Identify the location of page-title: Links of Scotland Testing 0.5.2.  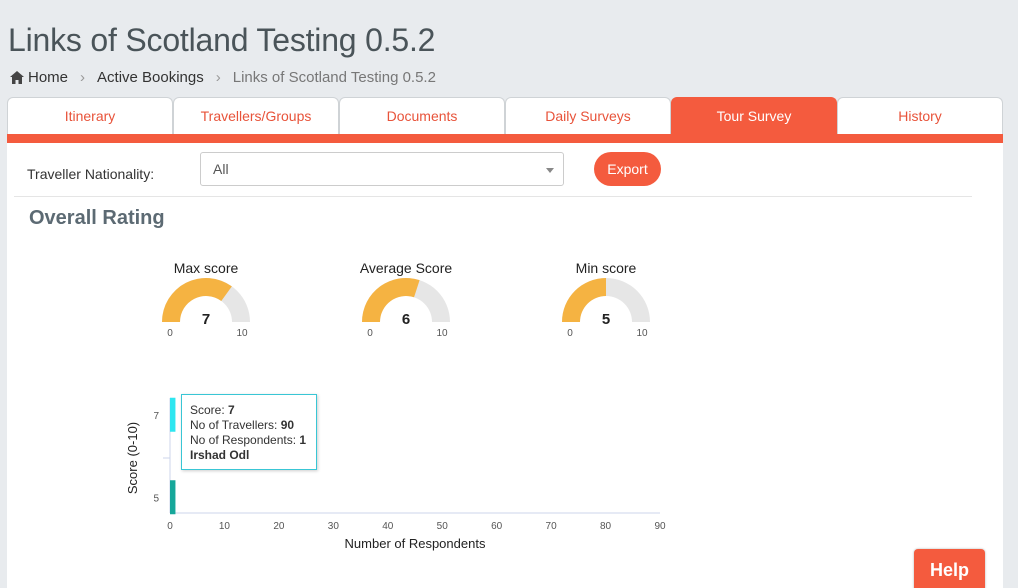
(222, 40).